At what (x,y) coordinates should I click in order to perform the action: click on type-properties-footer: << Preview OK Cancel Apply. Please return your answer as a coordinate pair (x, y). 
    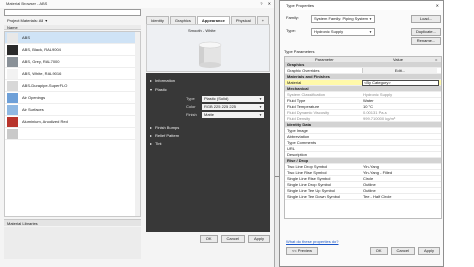
    Looking at the image, I should click on (363, 251).